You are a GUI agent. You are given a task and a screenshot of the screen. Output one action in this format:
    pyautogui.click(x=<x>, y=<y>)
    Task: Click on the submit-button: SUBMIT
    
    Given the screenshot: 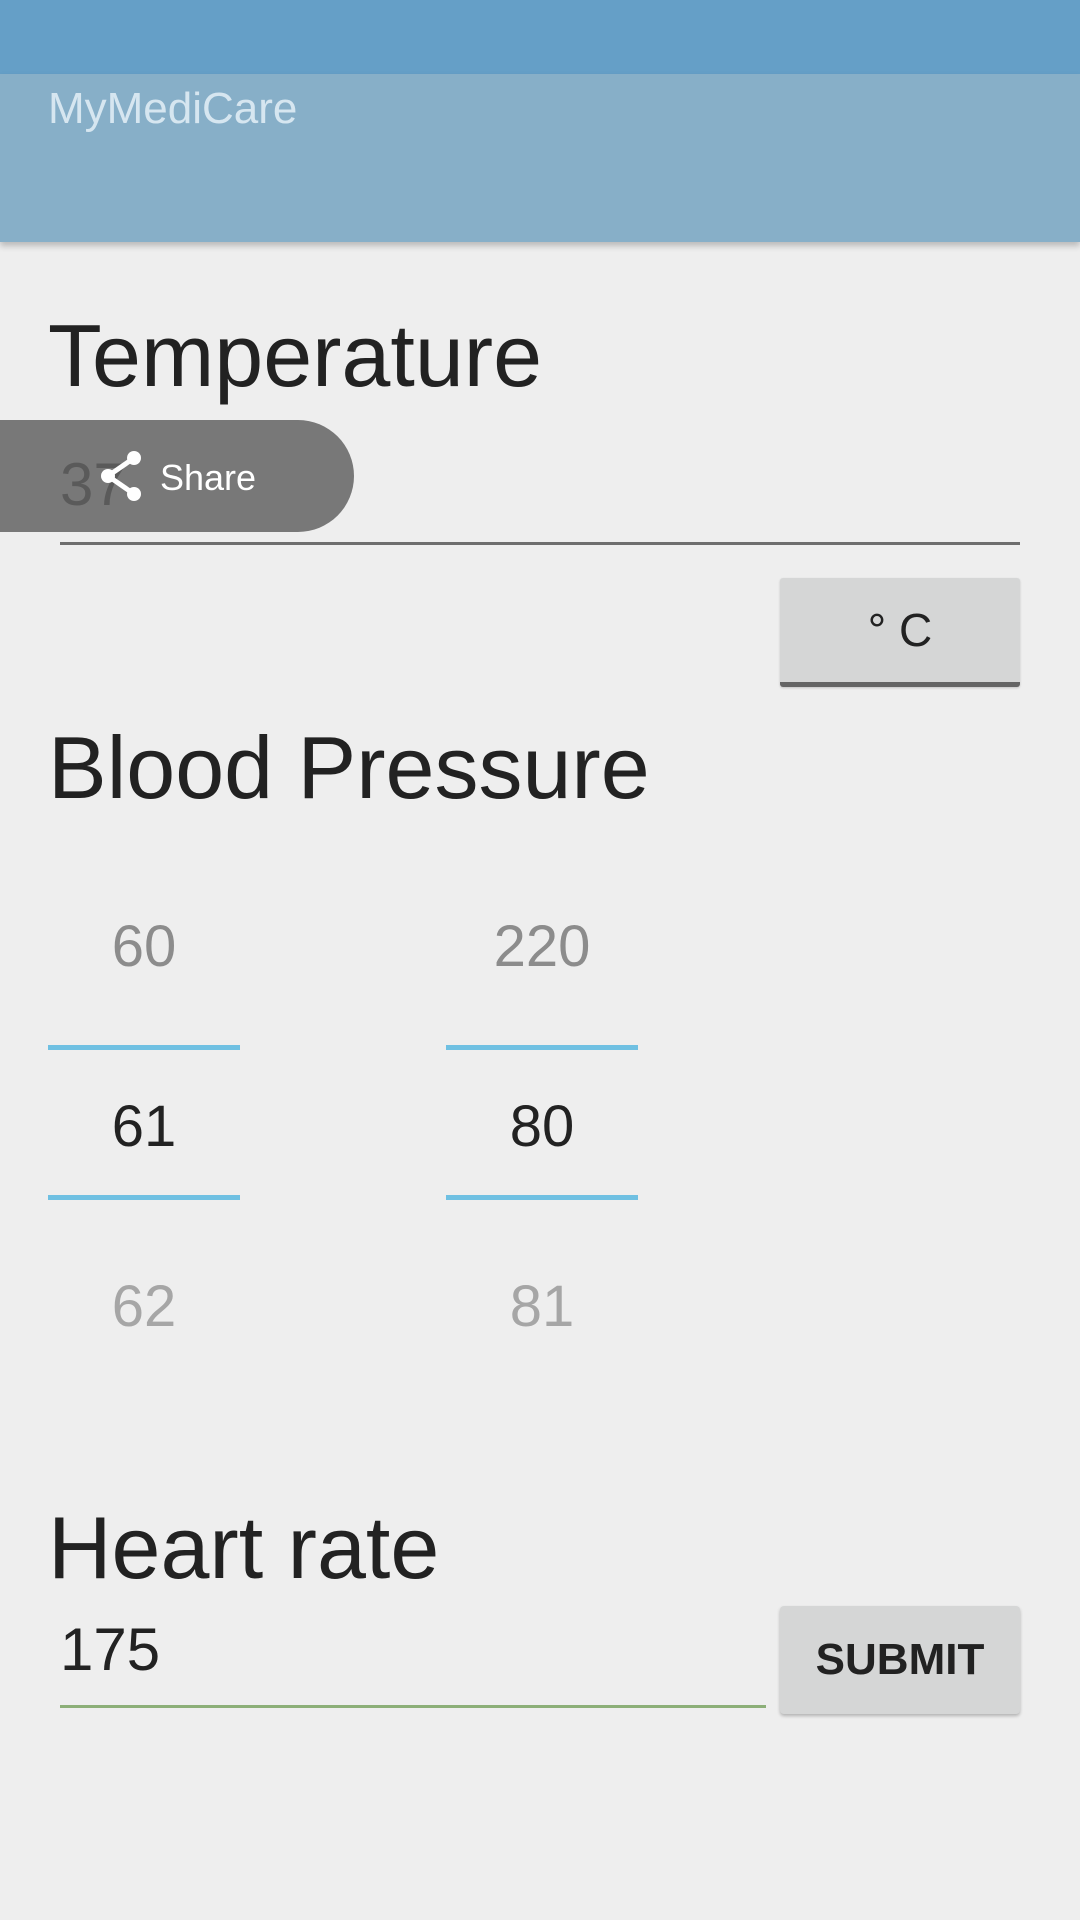 What is the action you would take?
    pyautogui.click(x=900, y=1660)
    